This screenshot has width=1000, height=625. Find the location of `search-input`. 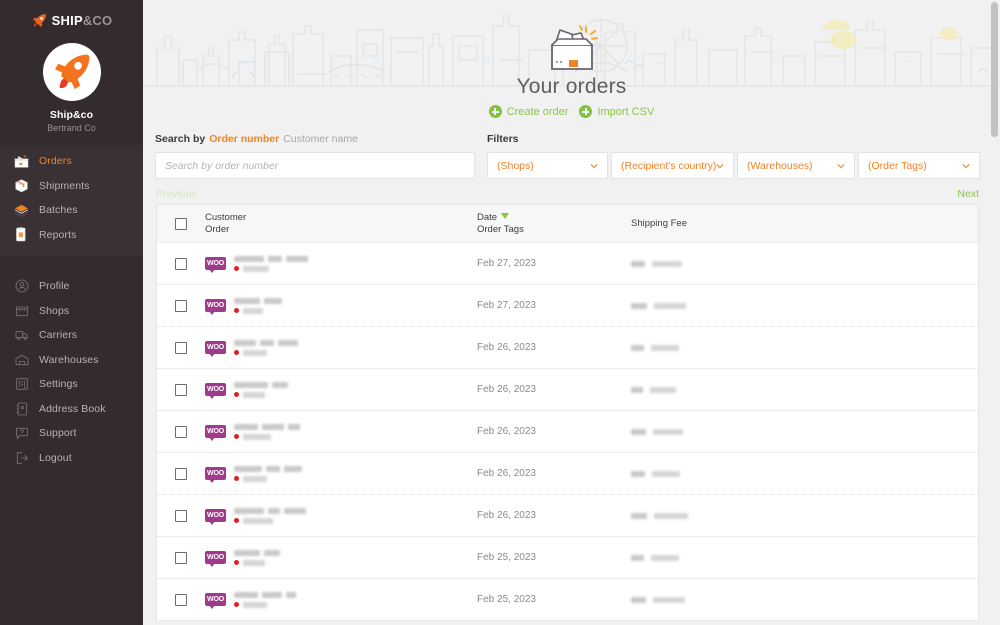

search-input is located at coordinates (315, 165).